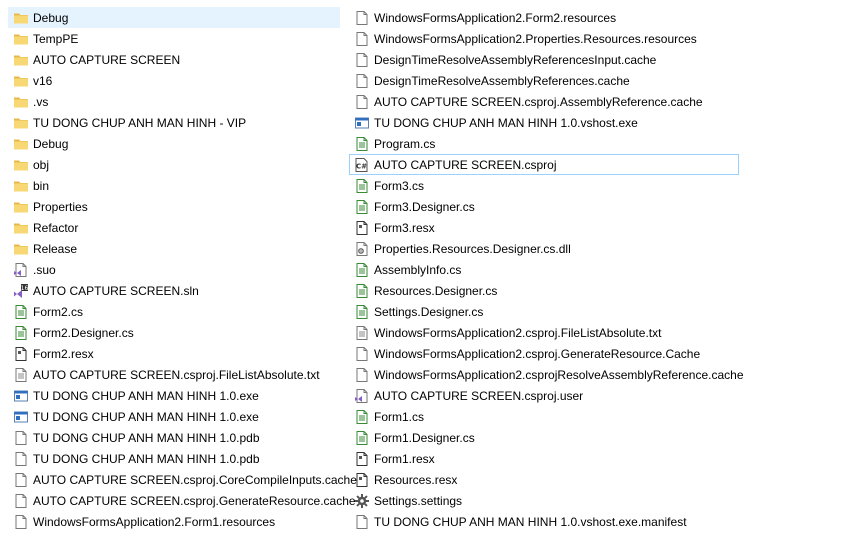 The image size is (866, 547). What do you see at coordinates (174, 353) in the screenshot?
I see `file-item: Form2.resx` at bounding box center [174, 353].